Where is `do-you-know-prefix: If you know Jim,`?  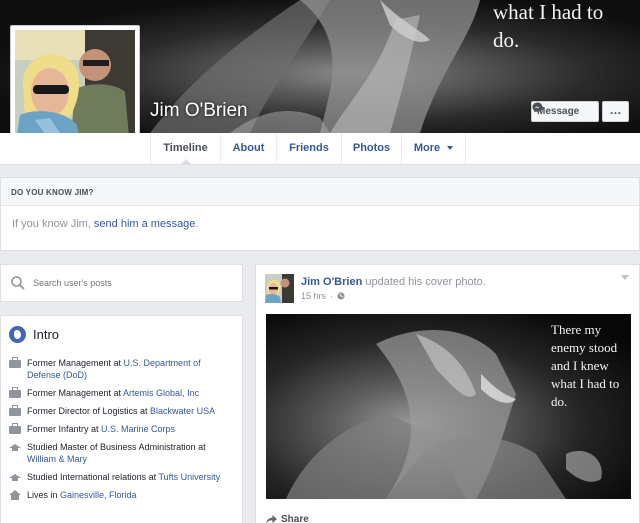 do-you-know-prefix: If you know Jim, is located at coordinates (53, 224).